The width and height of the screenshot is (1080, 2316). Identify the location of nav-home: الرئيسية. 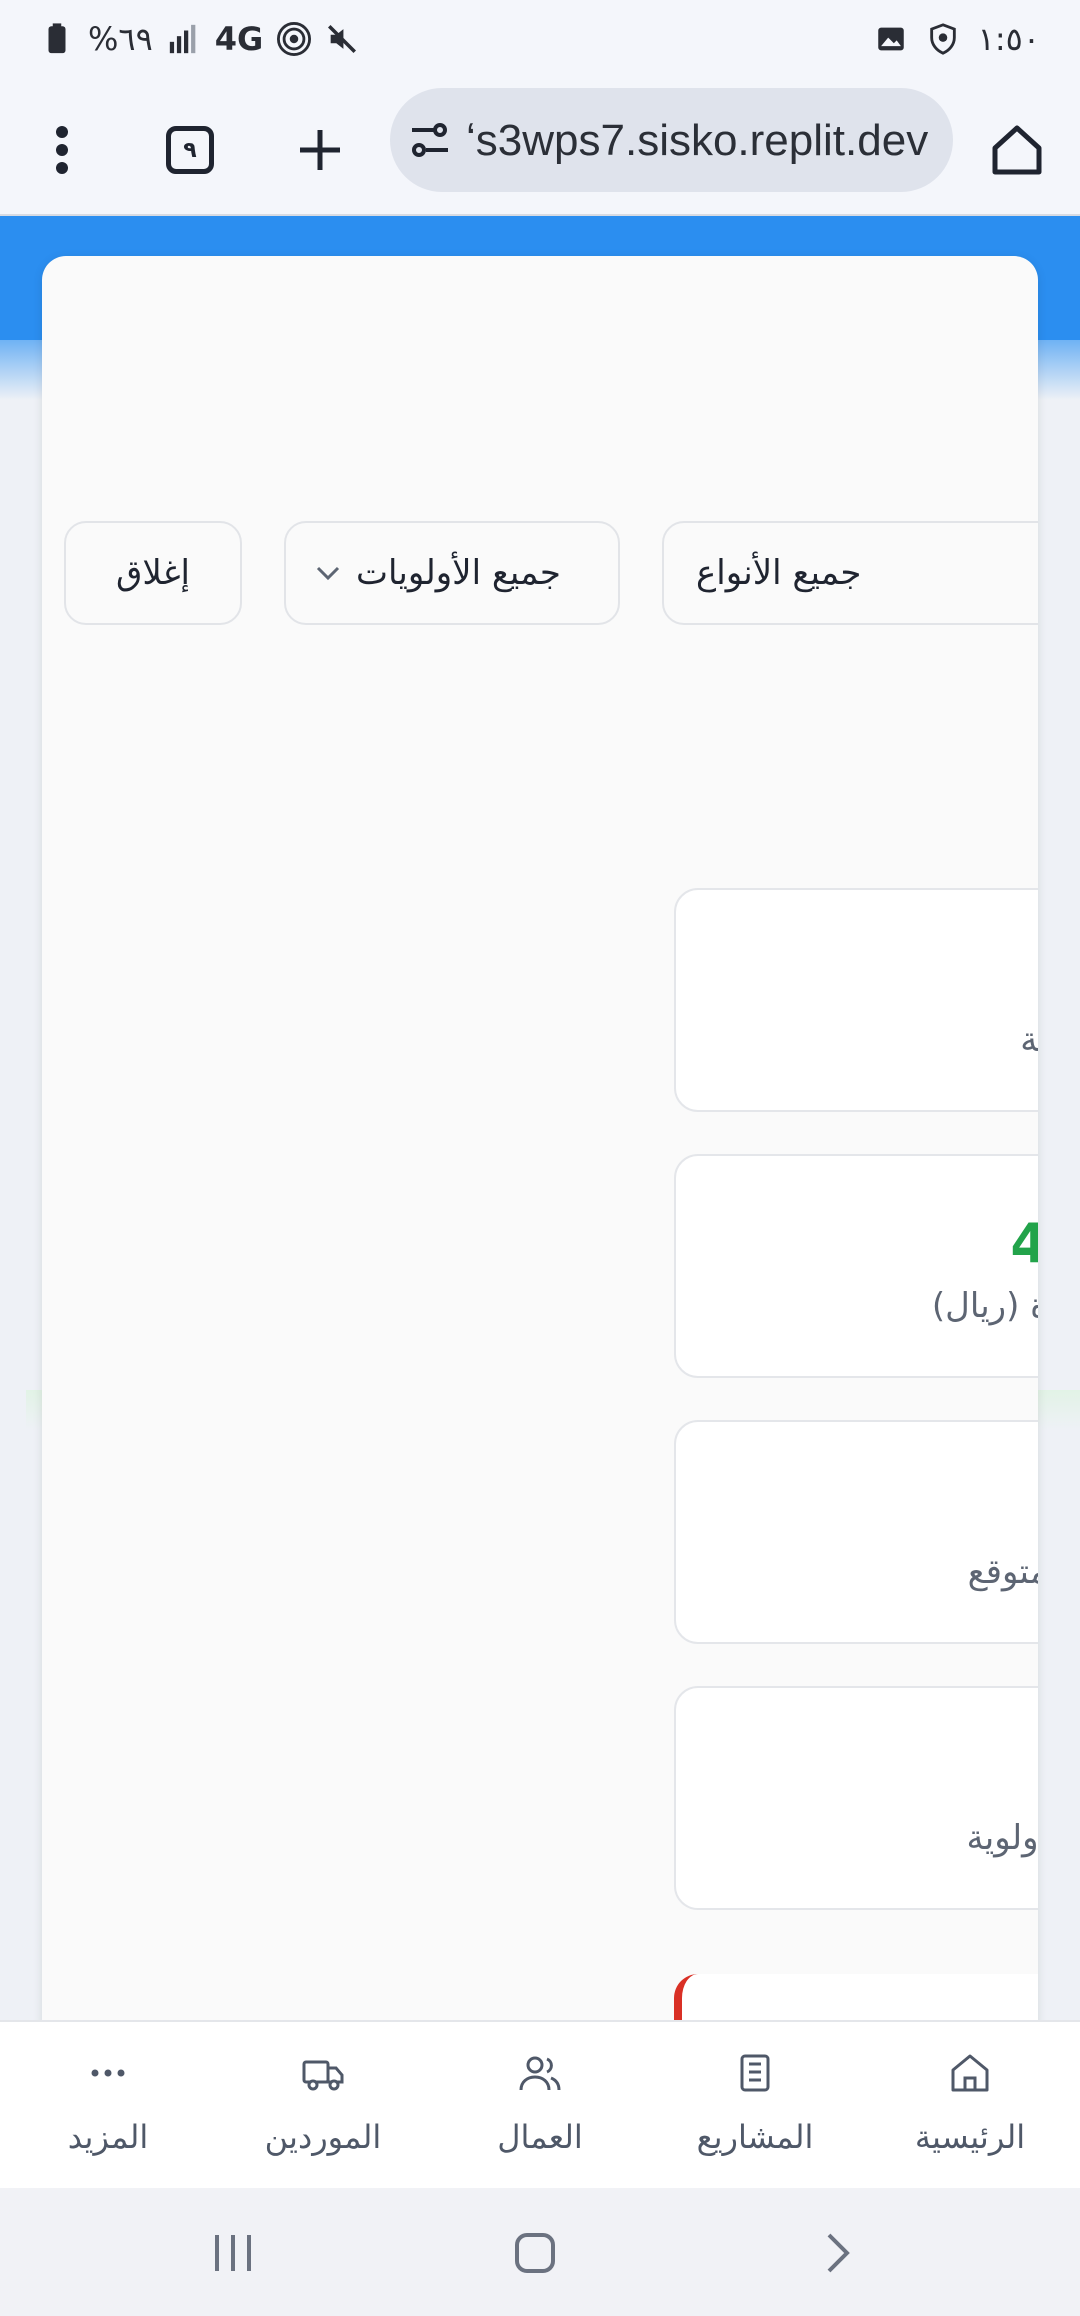
(970, 2106).